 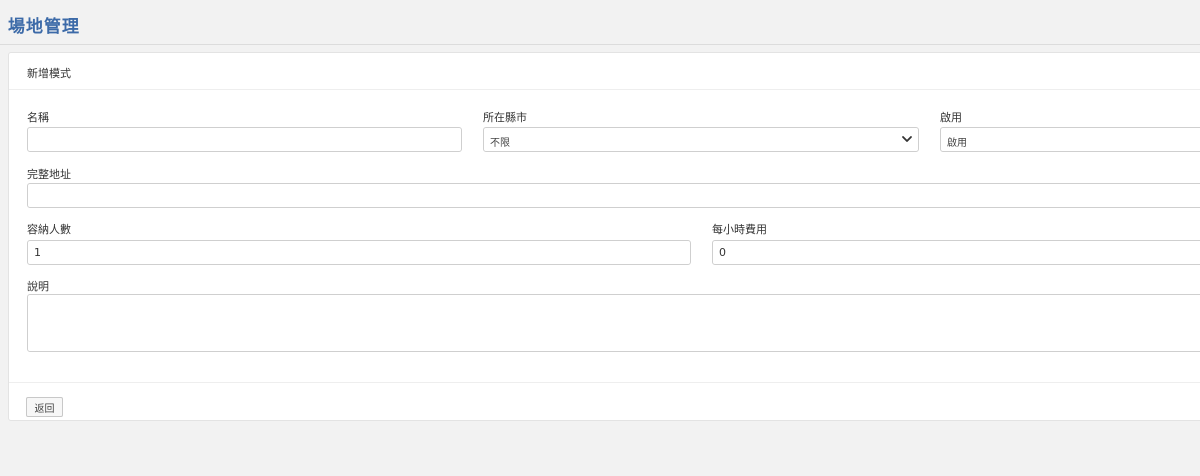 What do you see at coordinates (49, 174) in the screenshot?
I see `address-label: 完整地址` at bounding box center [49, 174].